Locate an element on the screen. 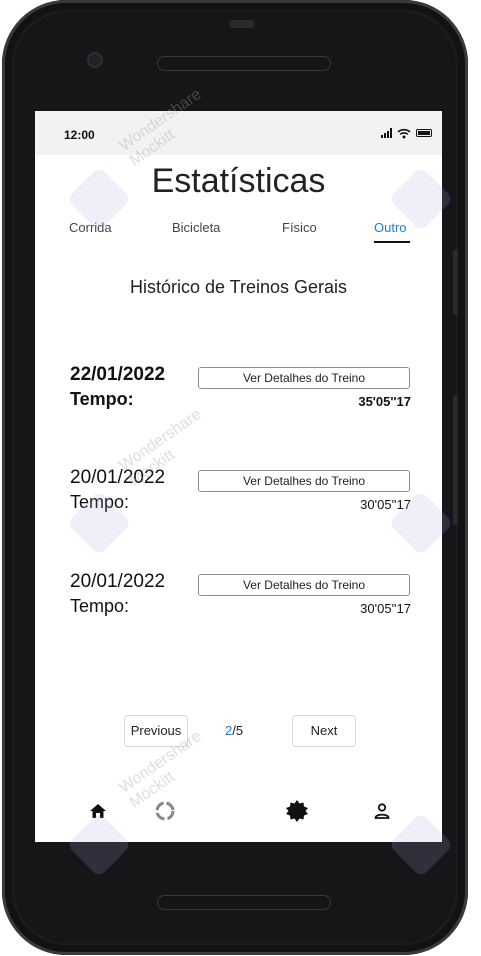 The image size is (481, 956). wifi-icon is located at coordinates (404, 133).